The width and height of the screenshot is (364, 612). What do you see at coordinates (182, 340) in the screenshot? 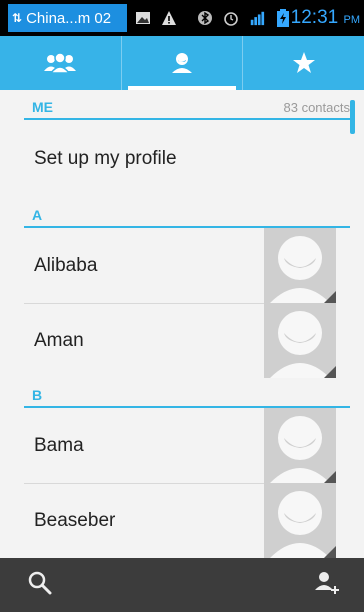
I see `contact-row: Aman` at bounding box center [182, 340].